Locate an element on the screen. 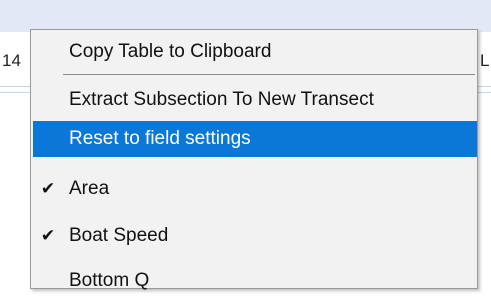  menu-item-label: Reset to field settings is located at coordinates (160, 138).